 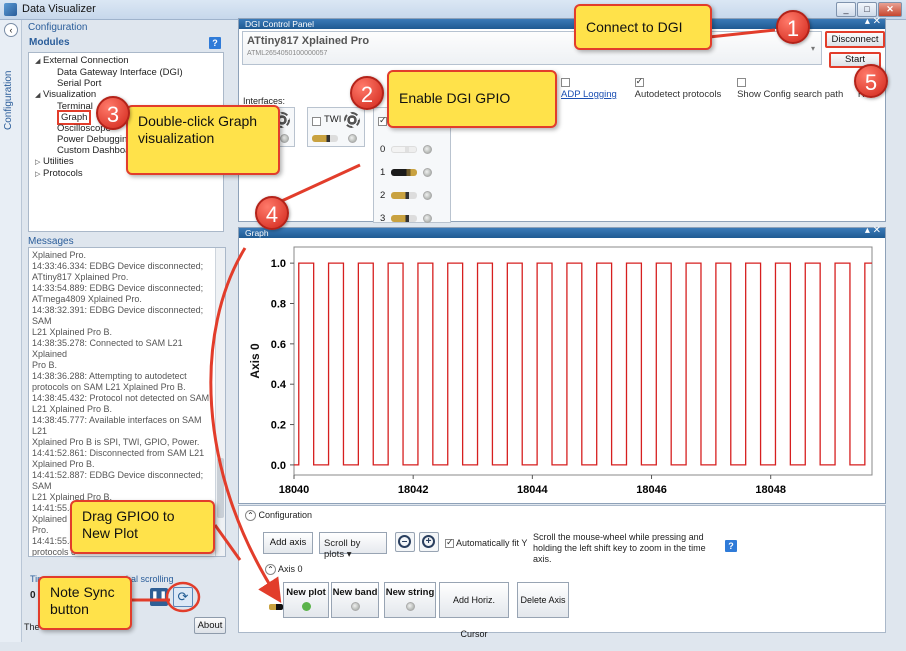 I want to click on maximize-button: □, so click(x=867, y=9).